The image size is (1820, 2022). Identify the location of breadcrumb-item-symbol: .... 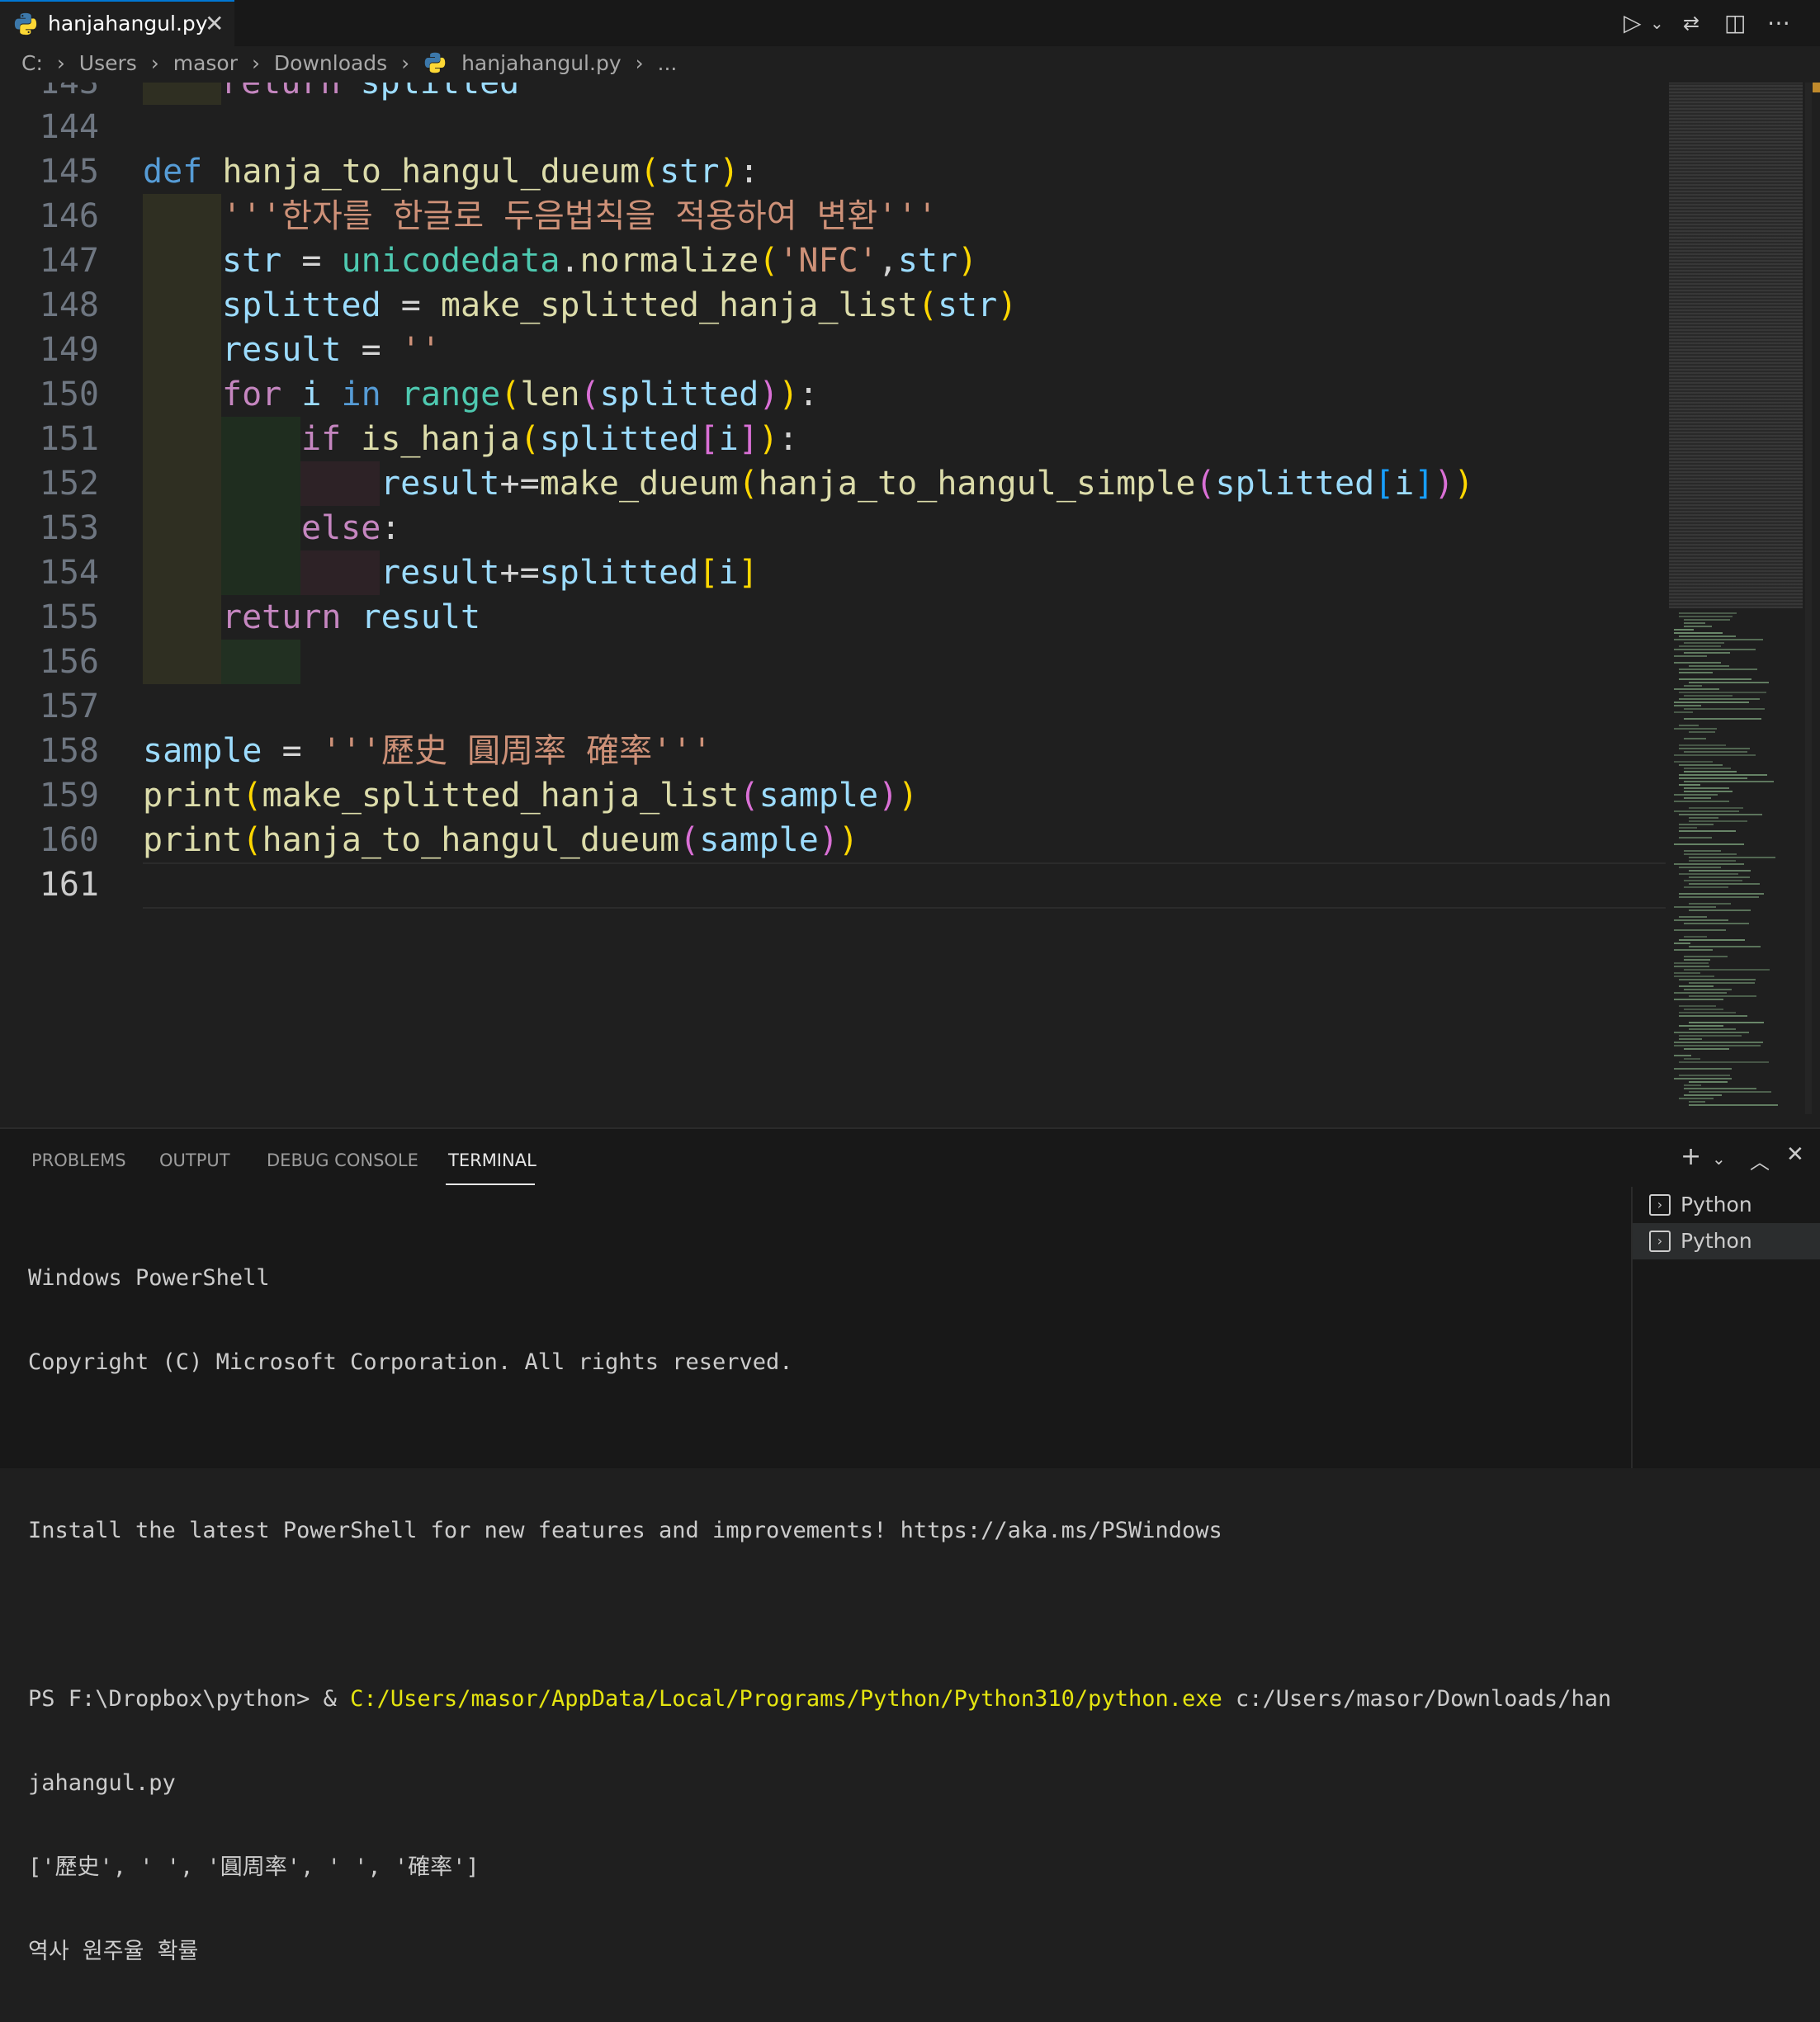
(668, 63).